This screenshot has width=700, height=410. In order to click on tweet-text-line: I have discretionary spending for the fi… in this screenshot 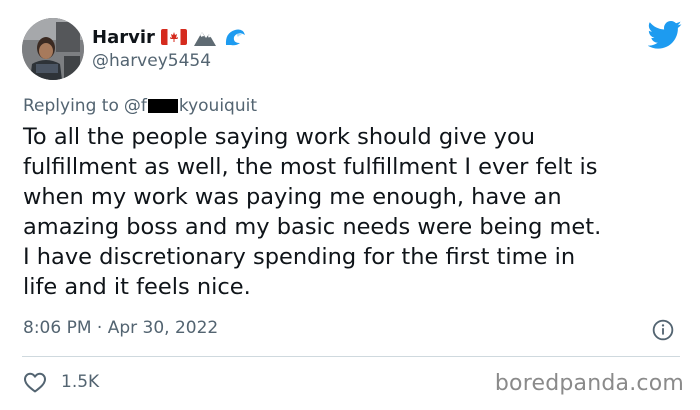, I will do `click(299, 257)`.